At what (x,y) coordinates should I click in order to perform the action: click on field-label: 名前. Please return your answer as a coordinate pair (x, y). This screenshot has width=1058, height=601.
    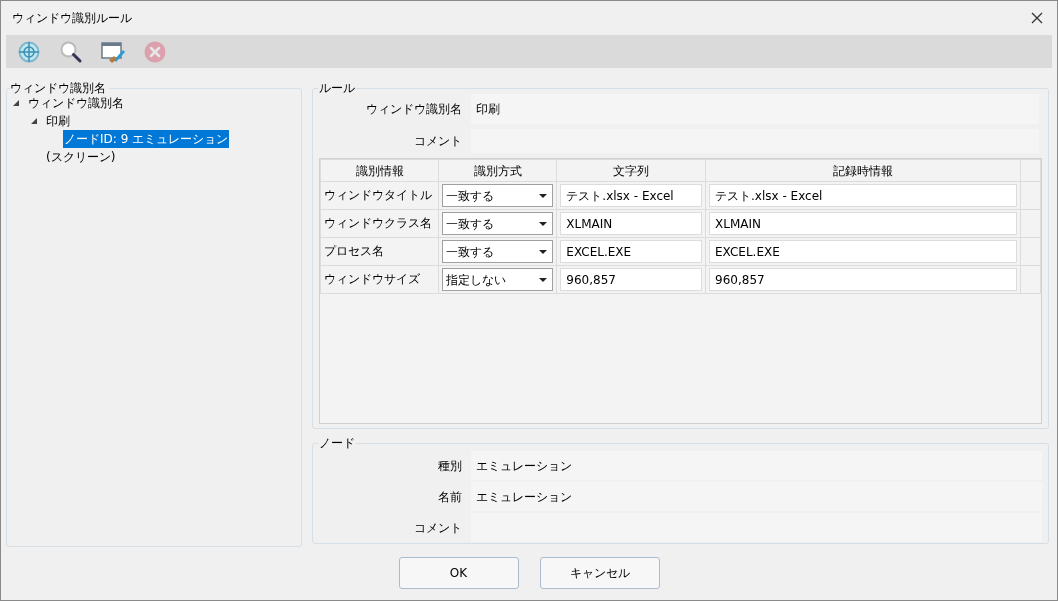
    Looking at the image, I should click on (450, 497).